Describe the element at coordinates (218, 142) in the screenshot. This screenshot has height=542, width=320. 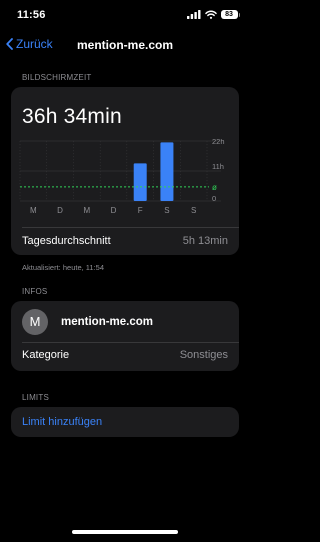
I see `chart-y-tick-label: 22h` at that location.